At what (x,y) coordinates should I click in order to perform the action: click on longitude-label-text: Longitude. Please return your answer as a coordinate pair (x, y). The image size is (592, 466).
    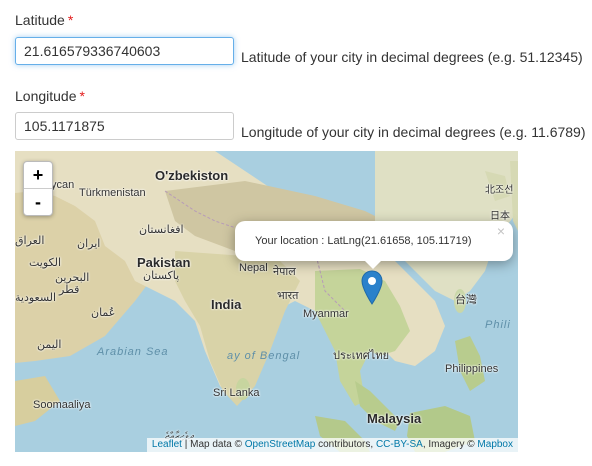
    Looking at the image, I should click on (46, 96).